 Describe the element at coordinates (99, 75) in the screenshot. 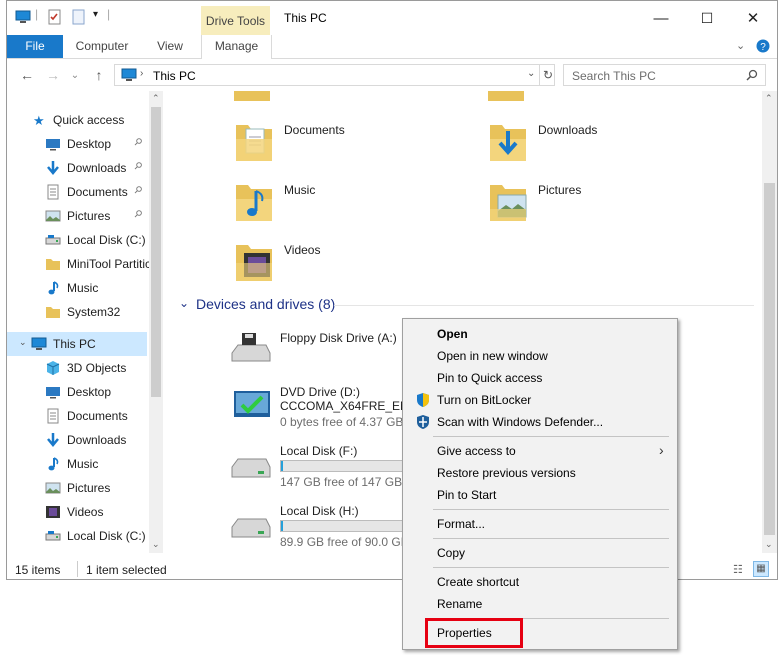

I see `up-button: ↑` at that location.